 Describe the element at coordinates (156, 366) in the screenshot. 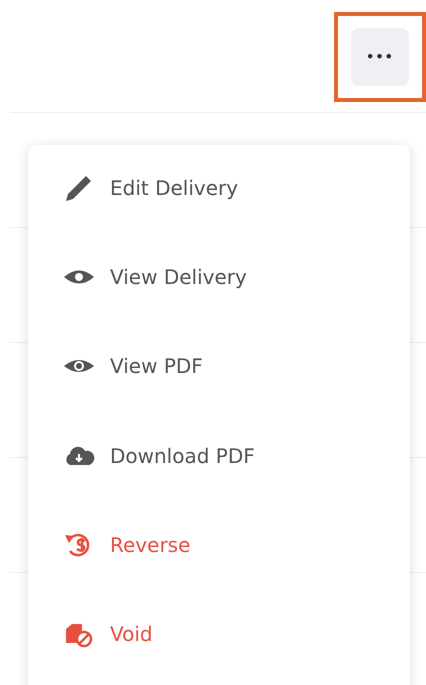

I see `menu-item: View PDF` at that location.